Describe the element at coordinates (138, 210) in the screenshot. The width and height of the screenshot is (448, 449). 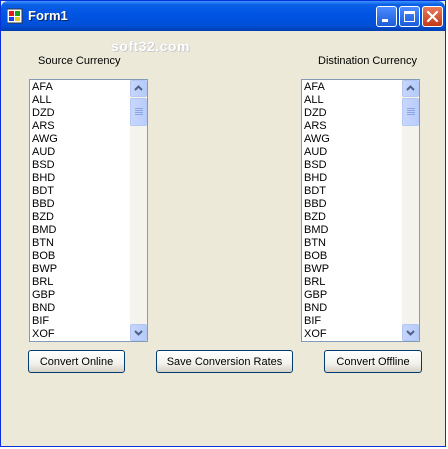
I see `source-scrollbar` at that location.